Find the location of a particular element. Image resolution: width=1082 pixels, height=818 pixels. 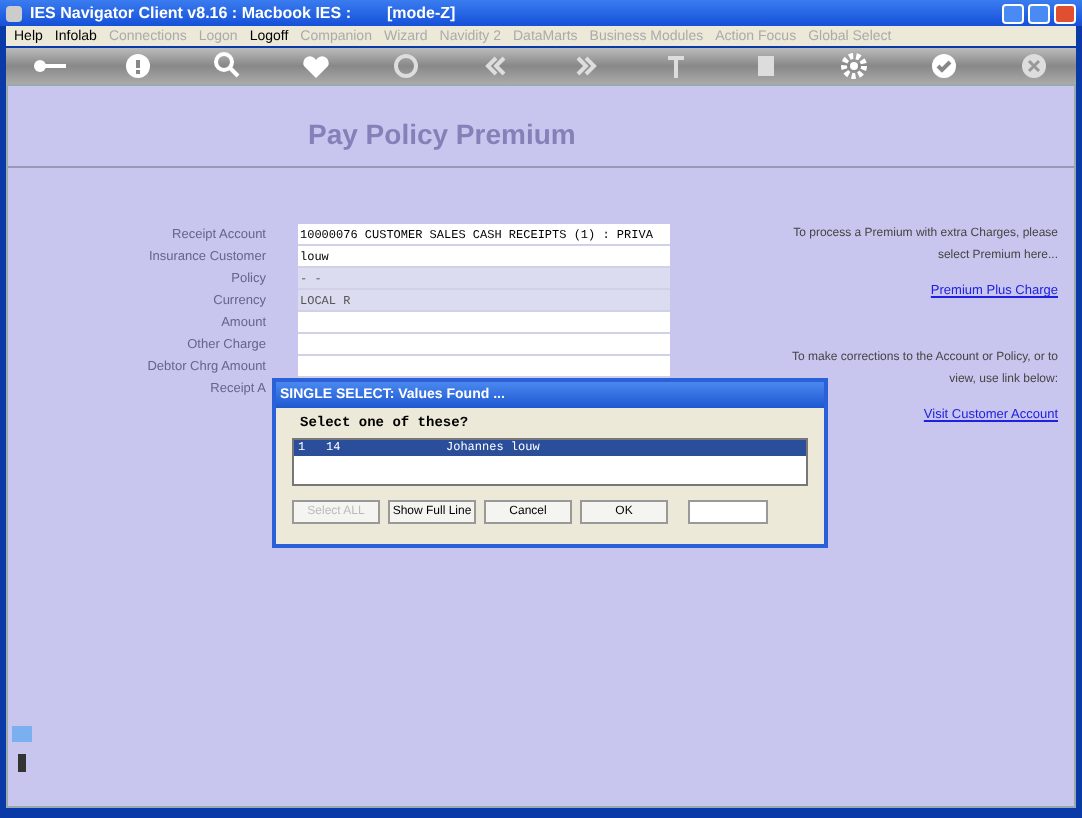

maximize-button is located at coordinates (1039, 13).